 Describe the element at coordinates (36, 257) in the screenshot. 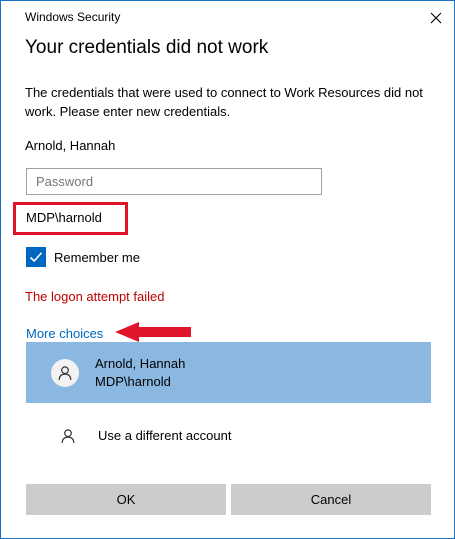

I see `checkbox-checked-icon` at that location.